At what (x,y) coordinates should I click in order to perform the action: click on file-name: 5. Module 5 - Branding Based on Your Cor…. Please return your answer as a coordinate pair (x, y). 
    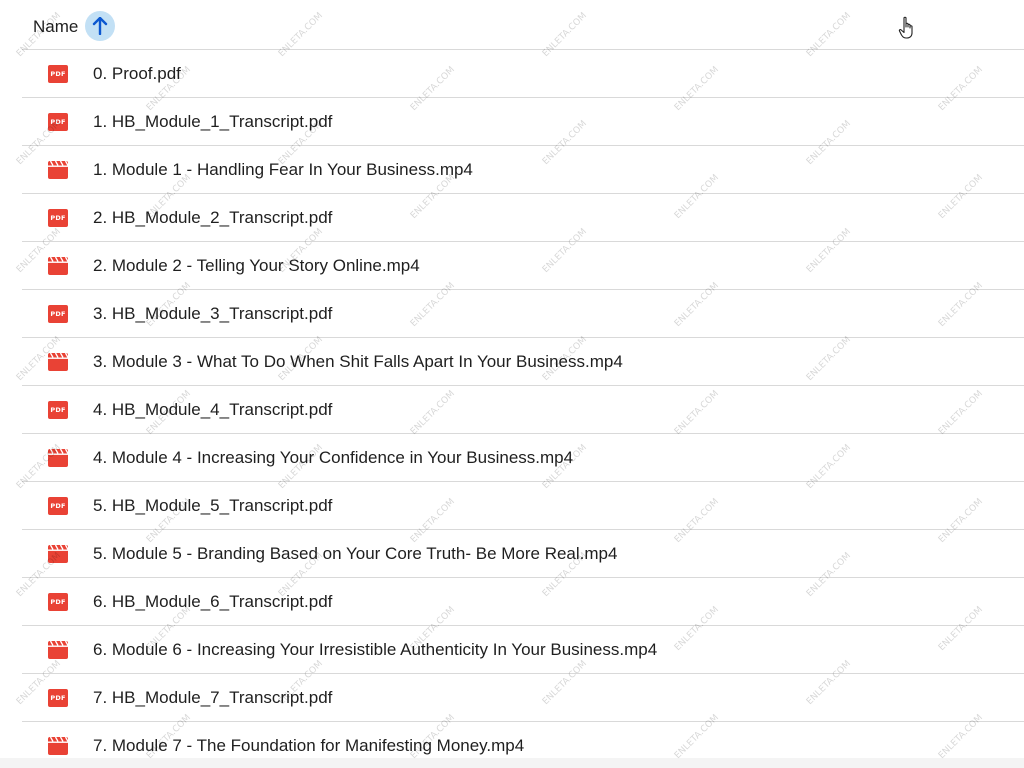
    Looking at the image, I should click on (355, 553).